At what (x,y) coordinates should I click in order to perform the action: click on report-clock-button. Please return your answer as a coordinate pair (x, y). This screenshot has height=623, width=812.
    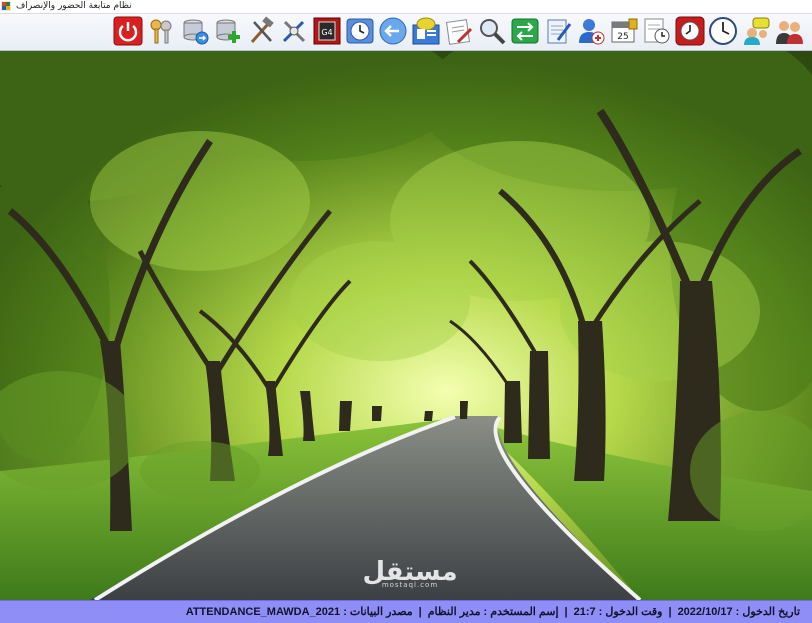
    Looking at the image, I should click on (657, 31).